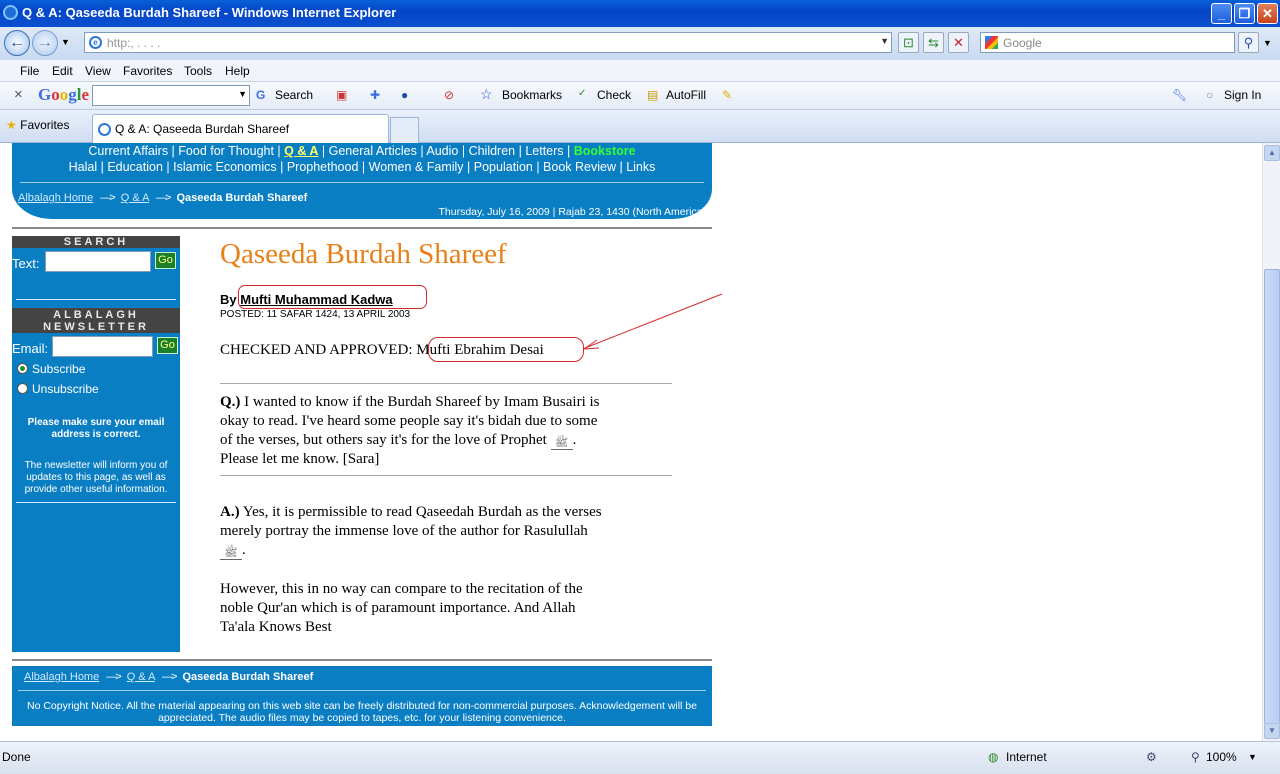 The image size is (1280, 774). Describe the element at coordinates (373, 151) in the screenshot. I see `nav-general-articles: General Articles` at that location.